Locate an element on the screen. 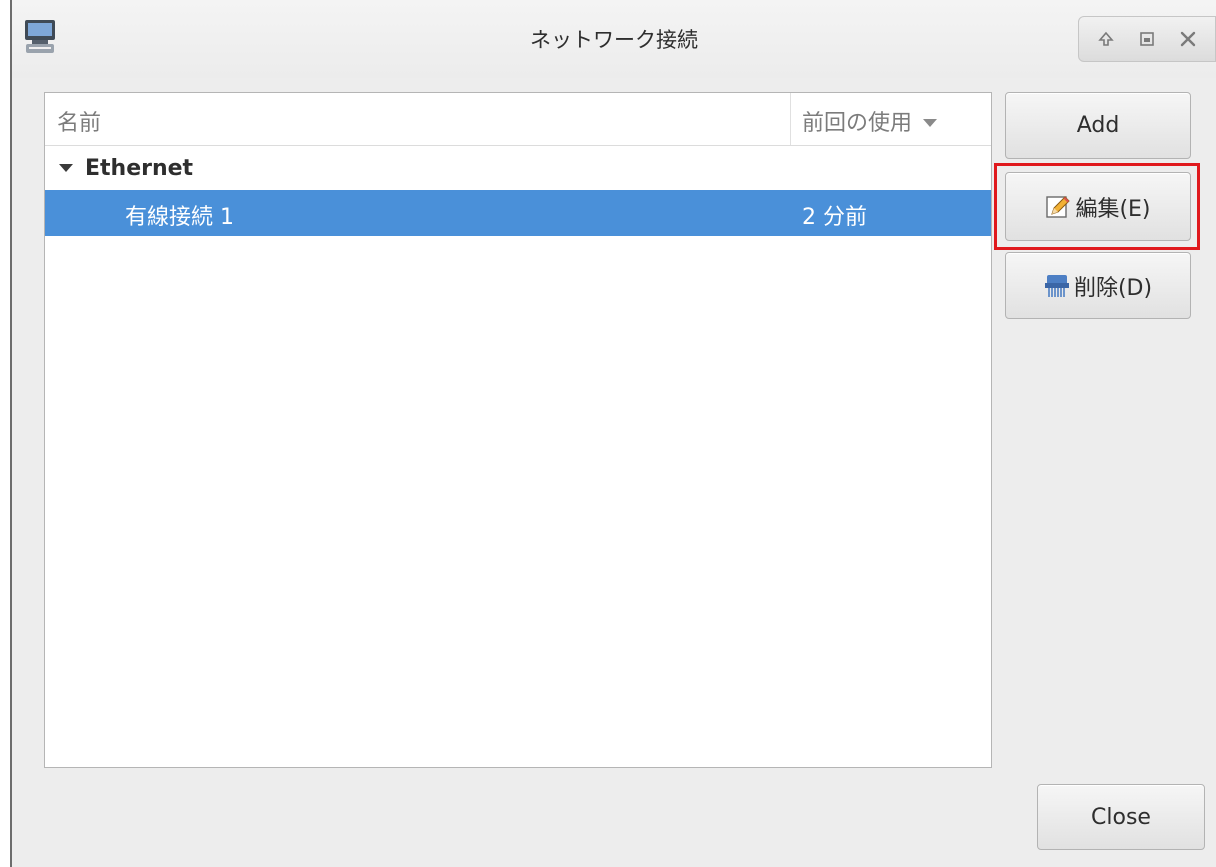 Image resolution: width=1216 pixels, height=867 pixels. column-header-last-used: 前回の使用 is located at coordinates (870, 121).